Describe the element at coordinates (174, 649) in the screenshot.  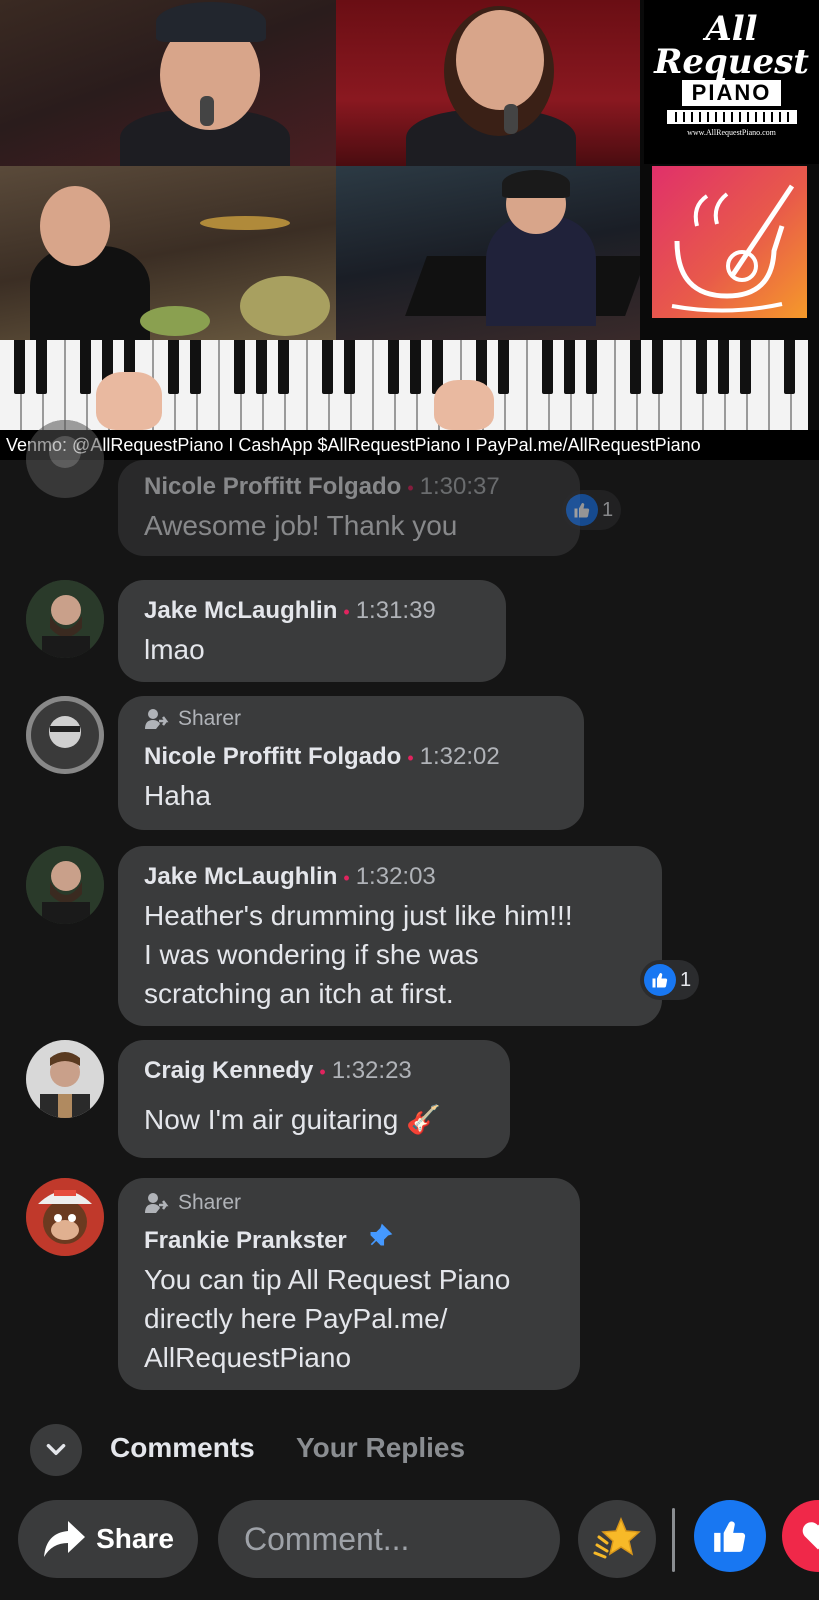
I see `comment-text: lmao` at that location.